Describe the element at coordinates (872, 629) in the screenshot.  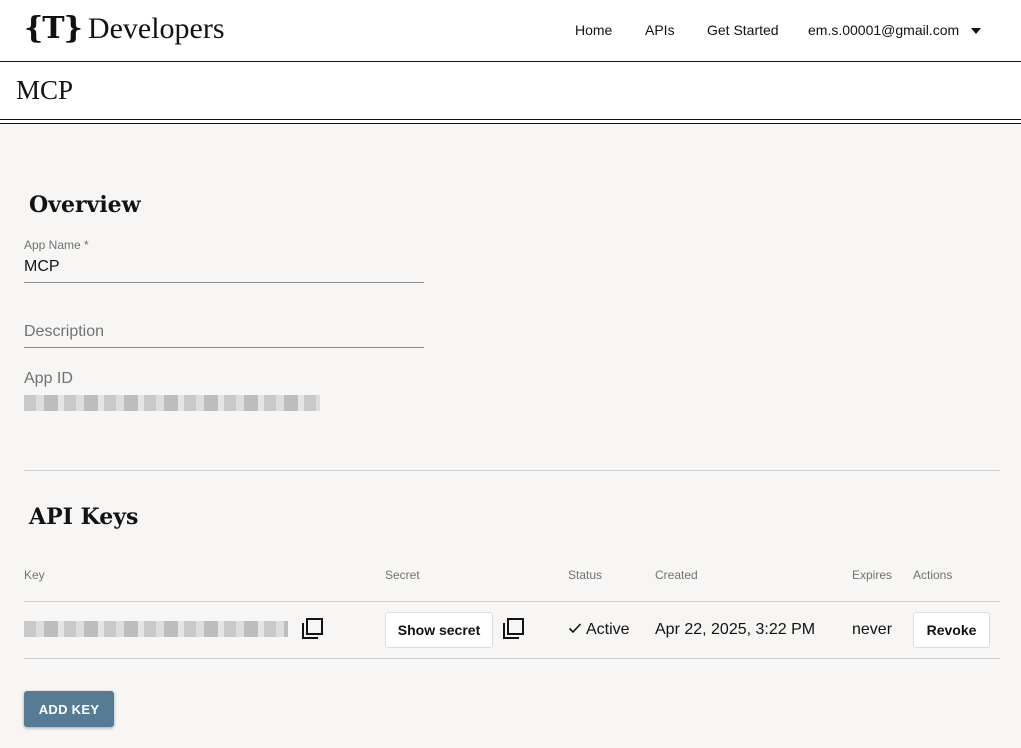
I see `expires-cell: never` at that location.